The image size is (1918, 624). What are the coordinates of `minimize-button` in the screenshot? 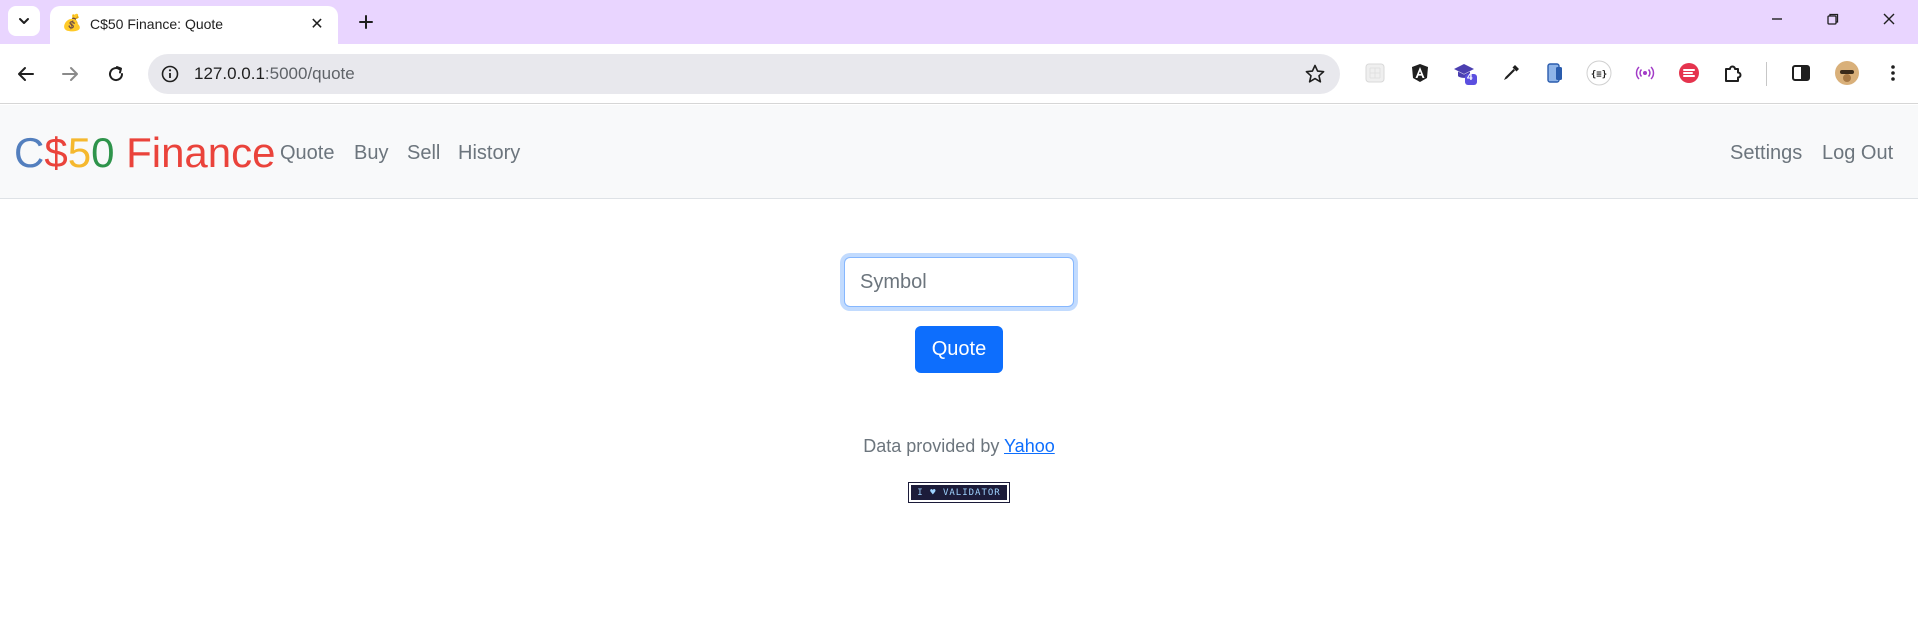 It's located at (1777, 19).